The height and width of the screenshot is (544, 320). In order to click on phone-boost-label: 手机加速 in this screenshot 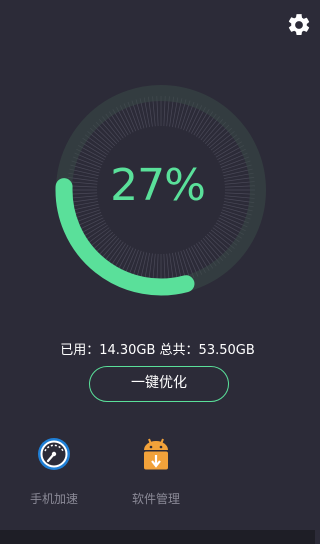, I will do `click(53, 499)`.